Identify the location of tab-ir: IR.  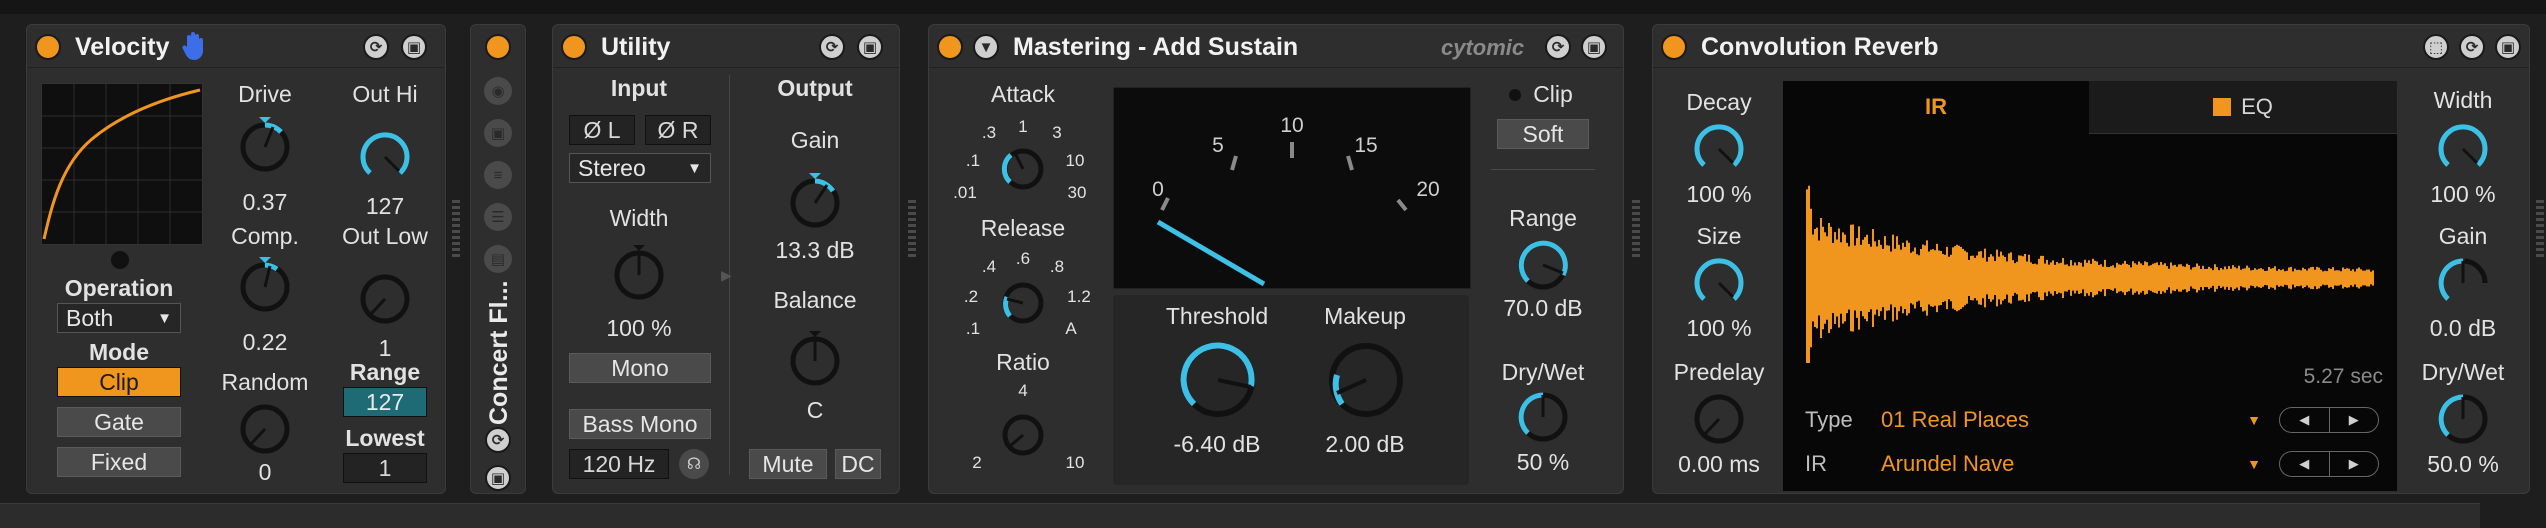
(1936, 107).